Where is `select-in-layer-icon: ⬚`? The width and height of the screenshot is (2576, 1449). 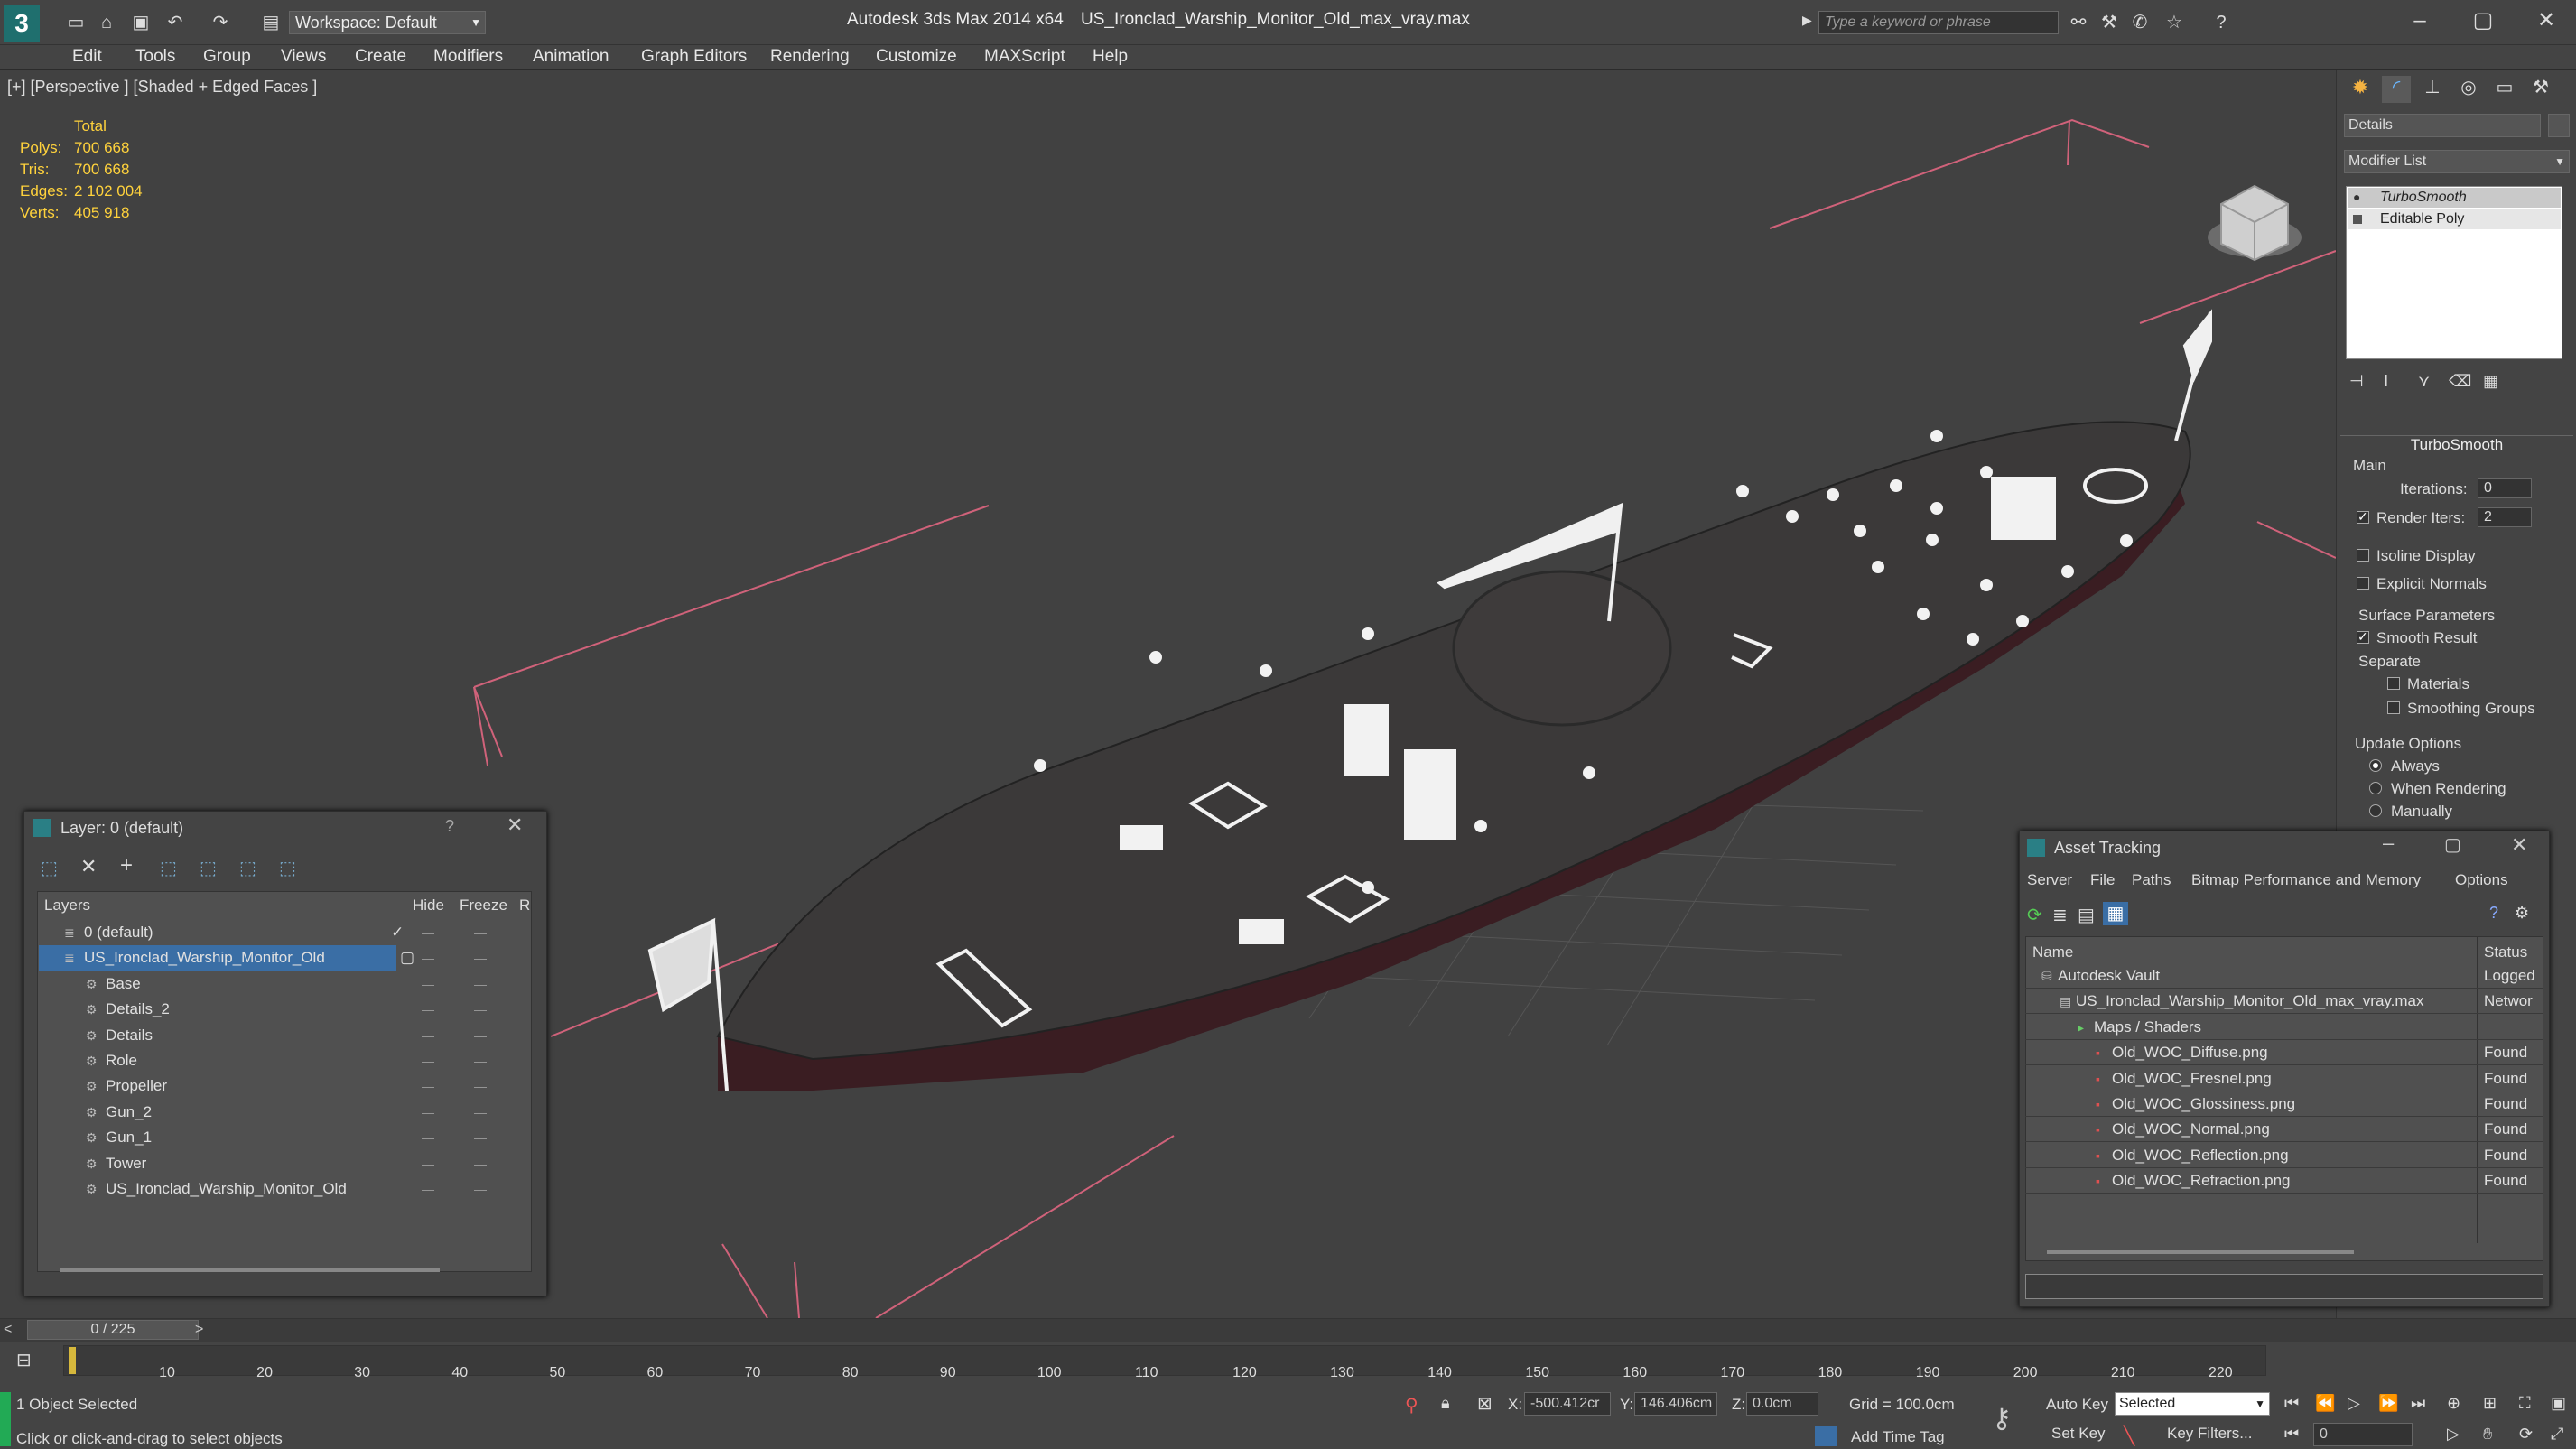 select-in-layer-icon: ⬚ is located at coordinates (168, 868).